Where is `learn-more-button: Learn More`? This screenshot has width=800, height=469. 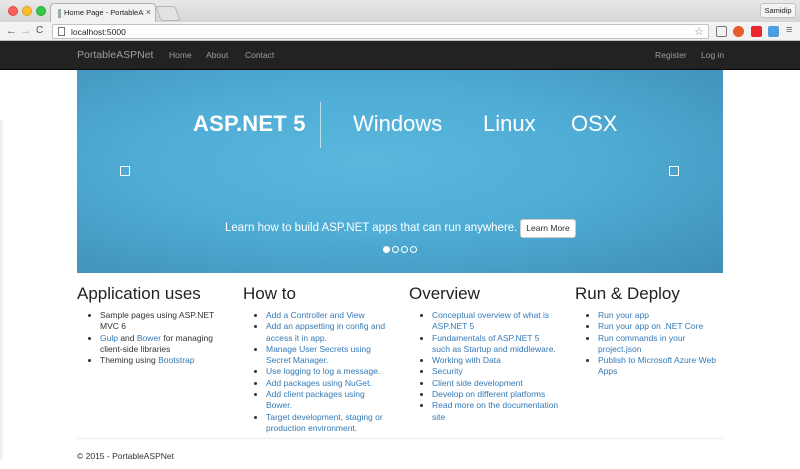
learn-more-button: Learn More is located at coordinates (548, 228).